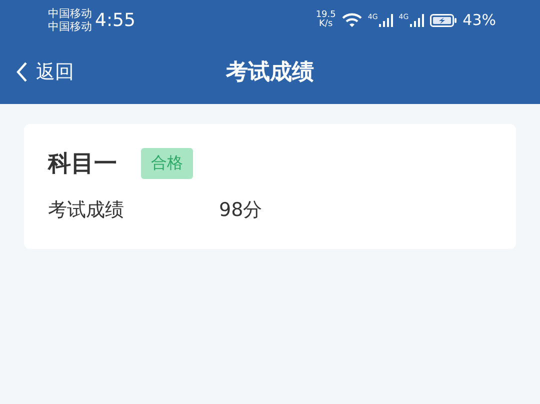  I want to click on back-button: 返回, so click(45, 72).